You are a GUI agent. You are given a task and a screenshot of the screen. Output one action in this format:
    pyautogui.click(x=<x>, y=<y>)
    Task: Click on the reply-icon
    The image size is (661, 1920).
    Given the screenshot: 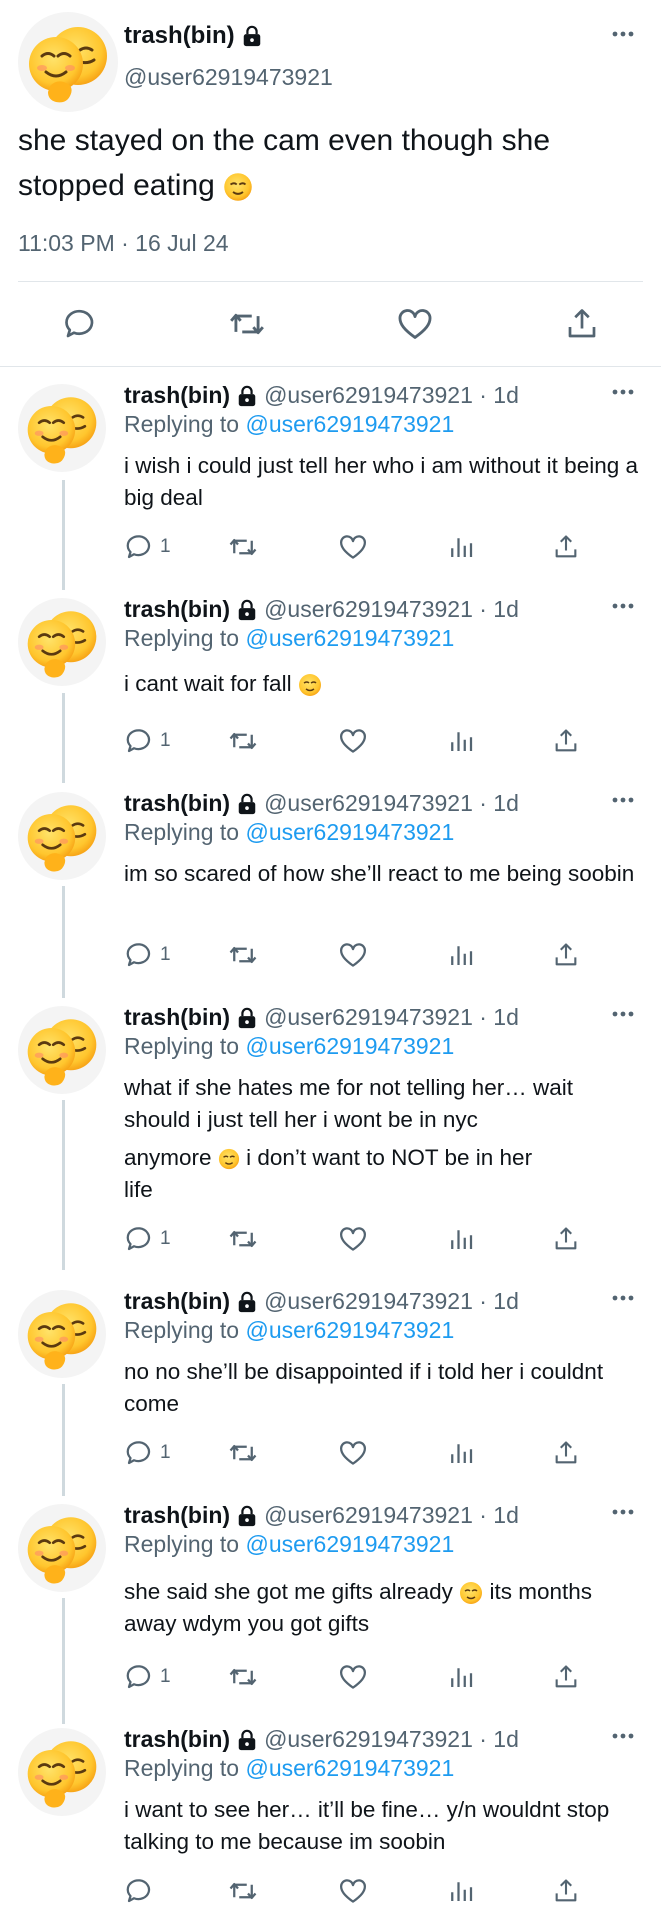 What is the action you would take?
    pyautogui.click(x=139, y=741)
    